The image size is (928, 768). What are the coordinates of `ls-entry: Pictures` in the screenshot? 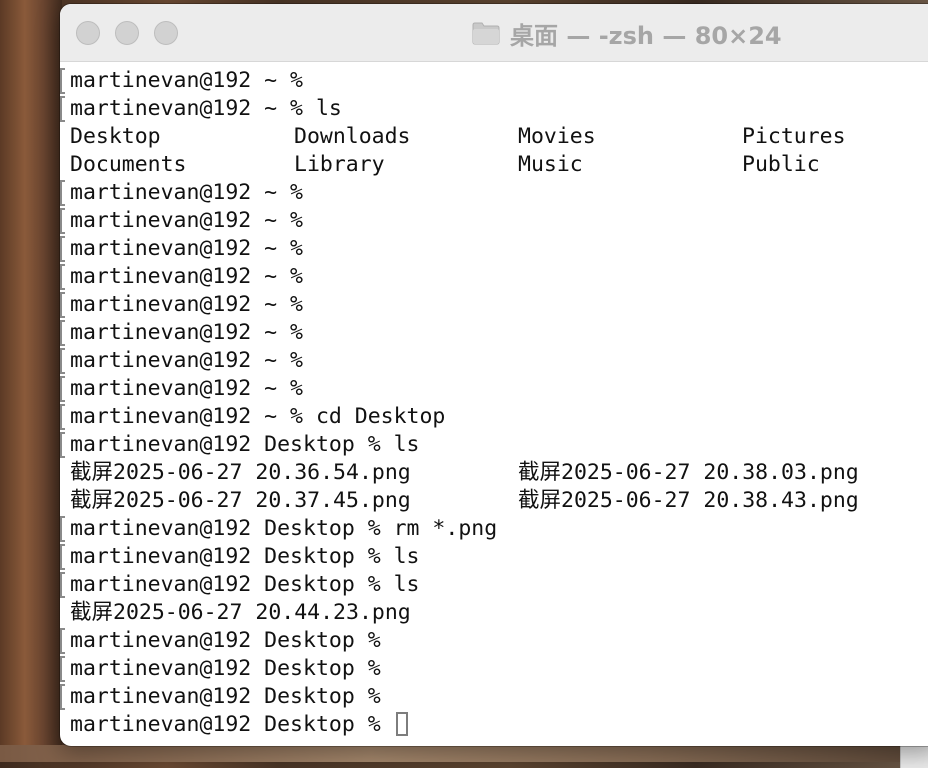 It's located at (794, 136).